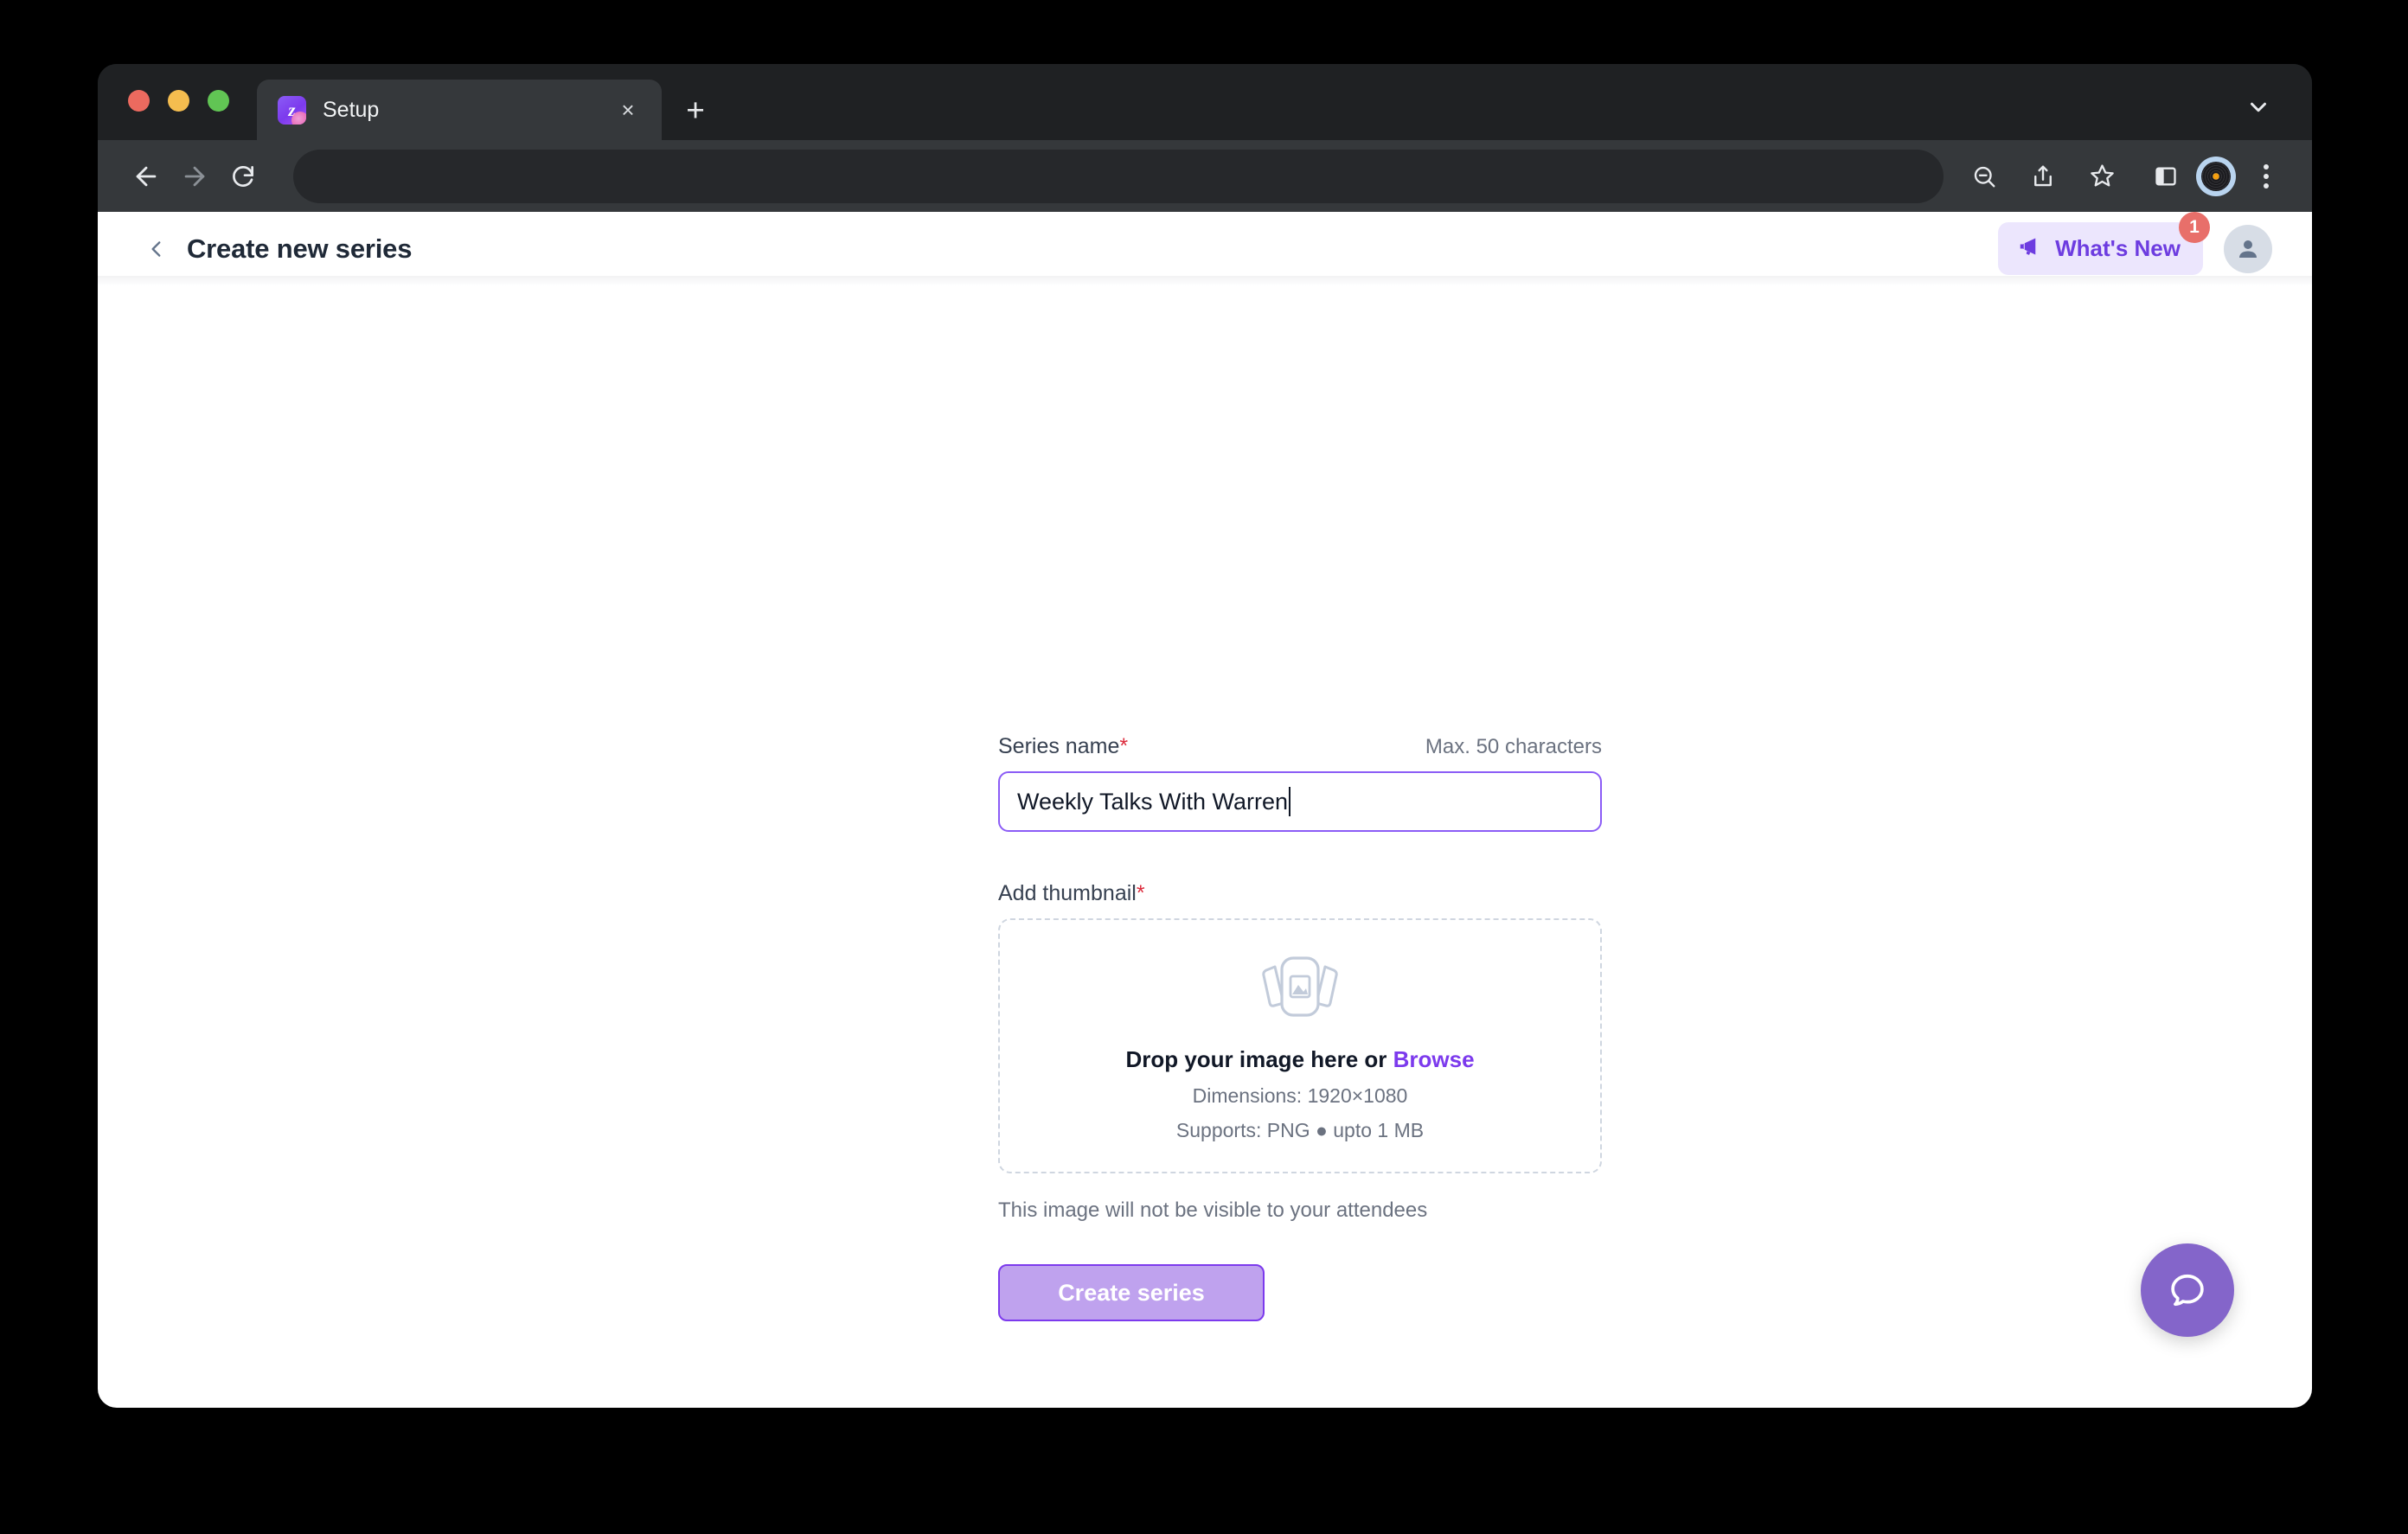 The image size is (2408, 1534). I want to click on header-actions: What's New 1, so click(2135, 243).